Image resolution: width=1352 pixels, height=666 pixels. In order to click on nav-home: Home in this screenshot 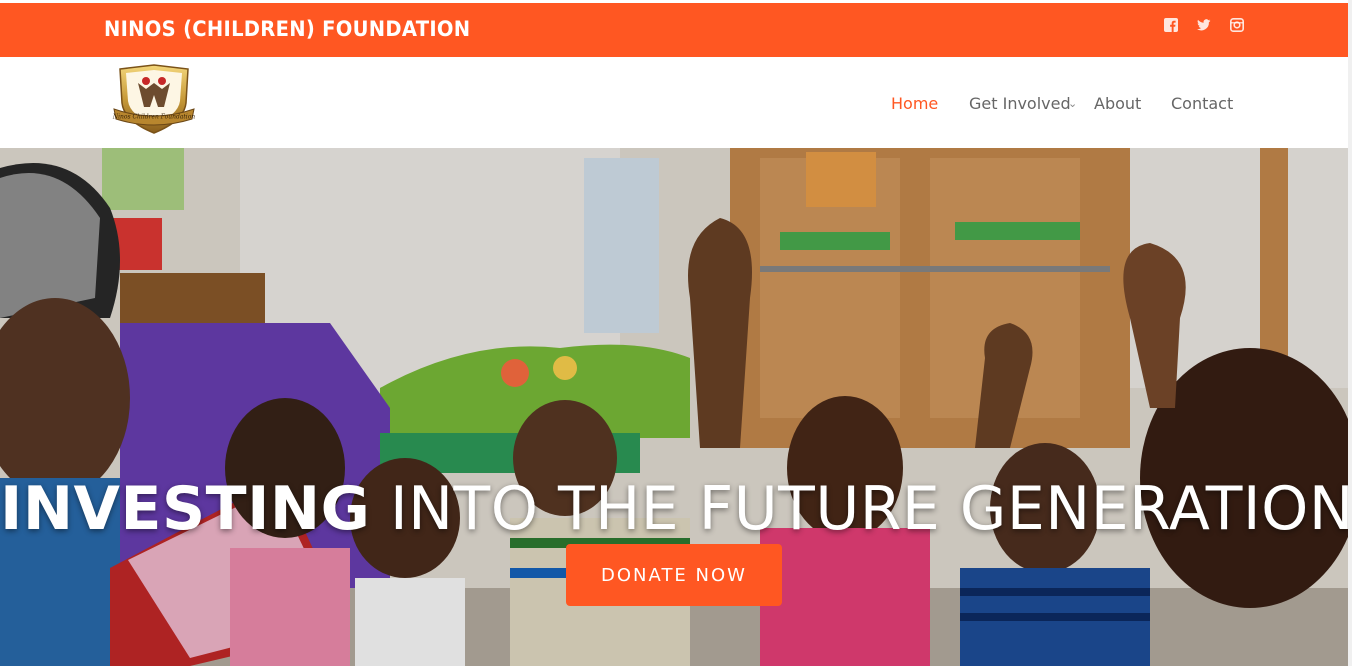, I will do `click(914, 103)`.